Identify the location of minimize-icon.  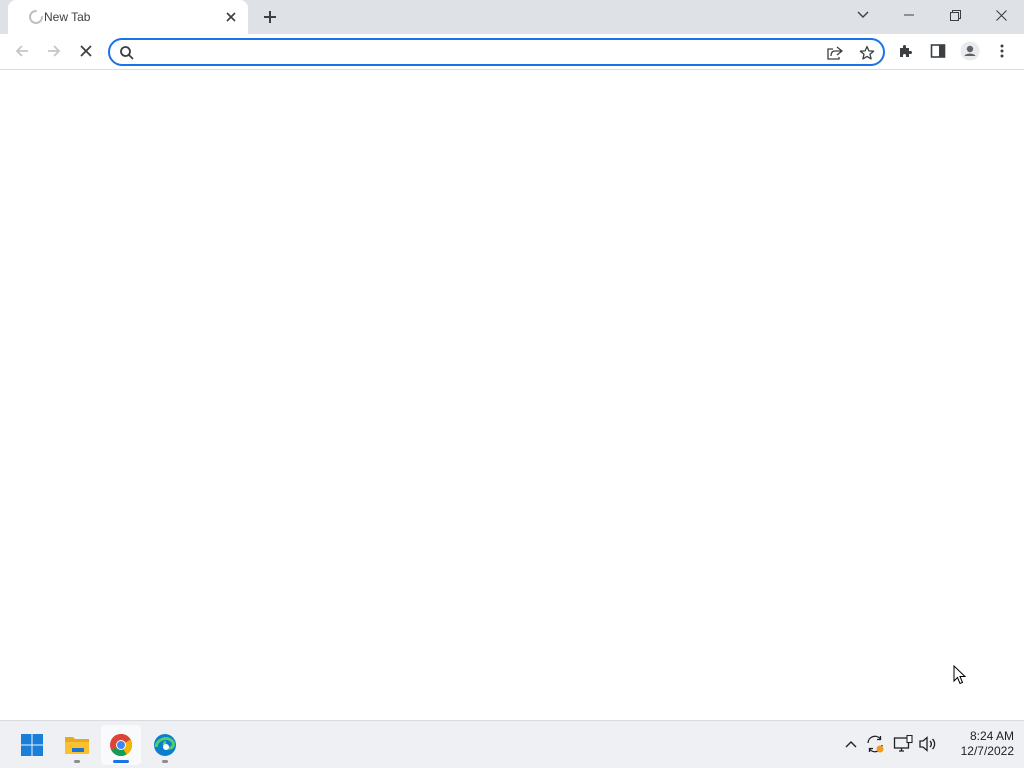
(909, 15).